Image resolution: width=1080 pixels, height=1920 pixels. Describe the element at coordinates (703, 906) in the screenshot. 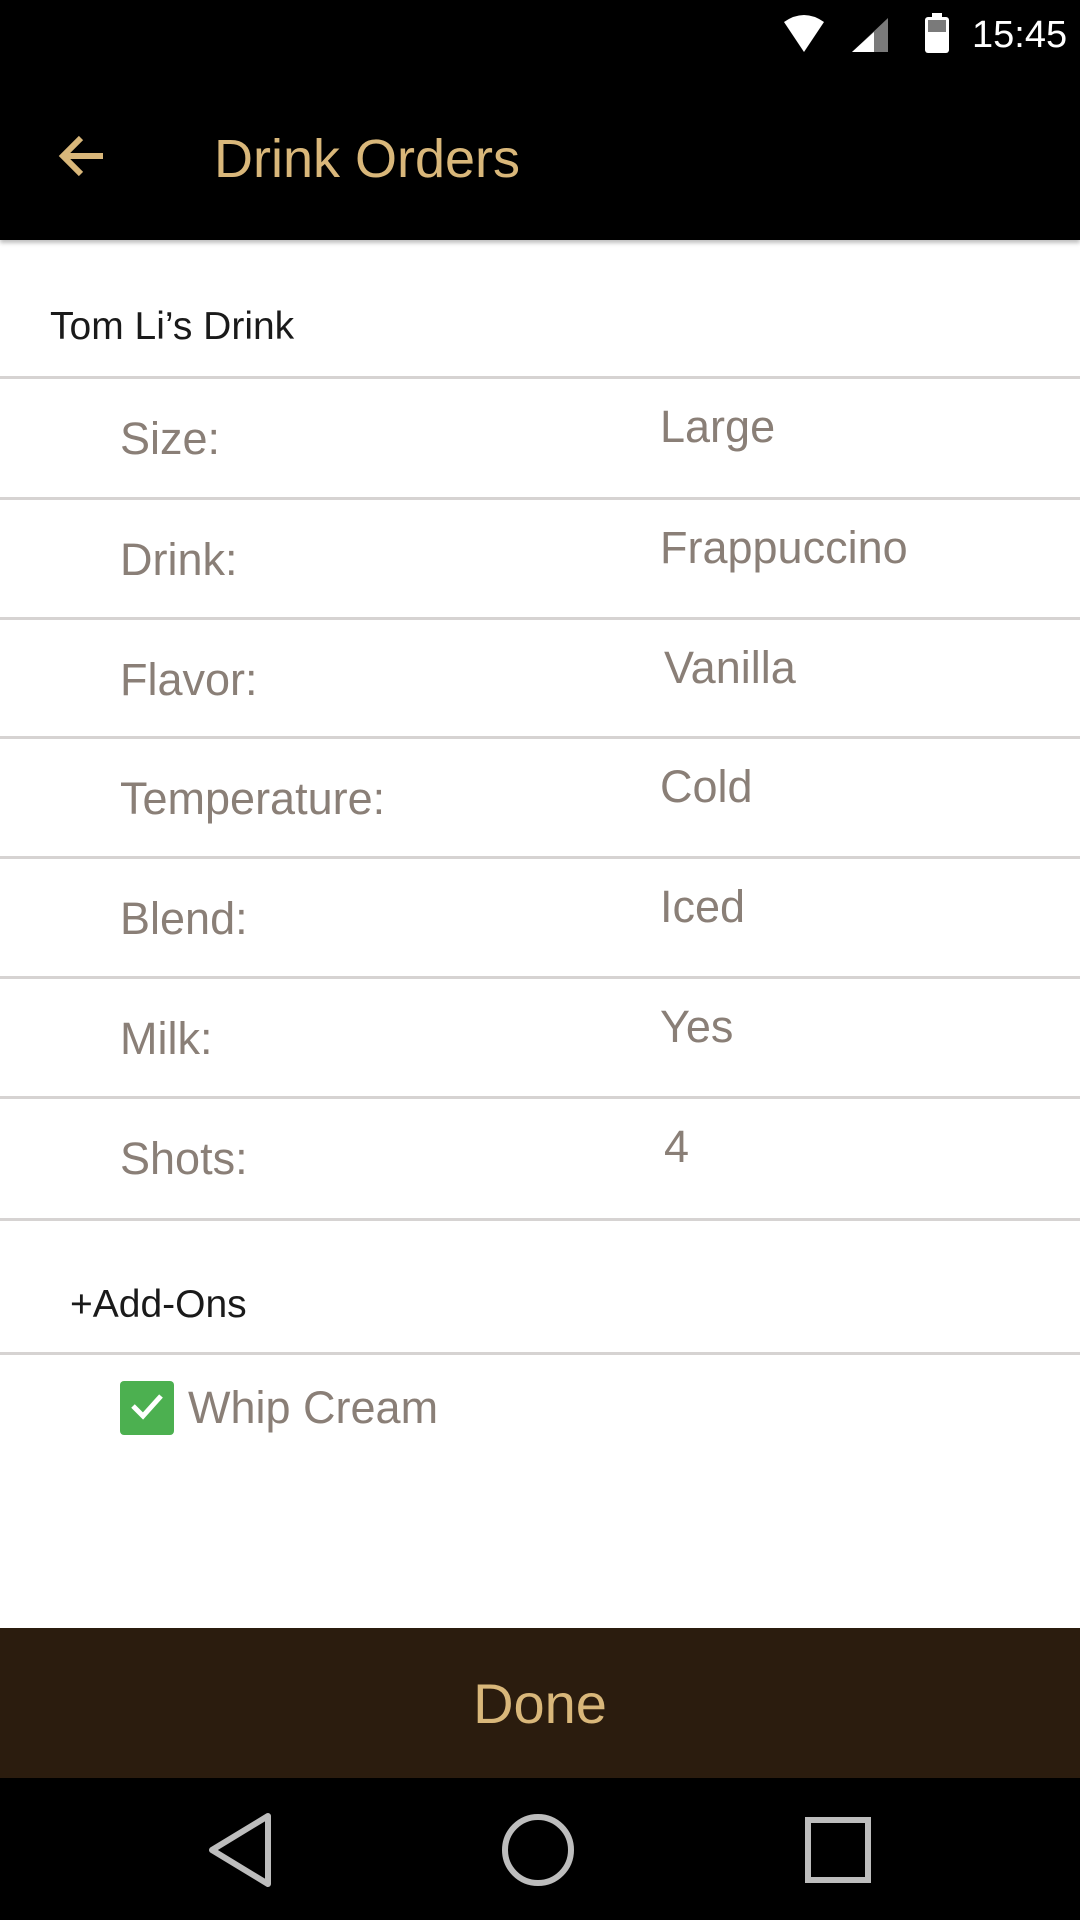

I see `row-value: Iced` at that location.